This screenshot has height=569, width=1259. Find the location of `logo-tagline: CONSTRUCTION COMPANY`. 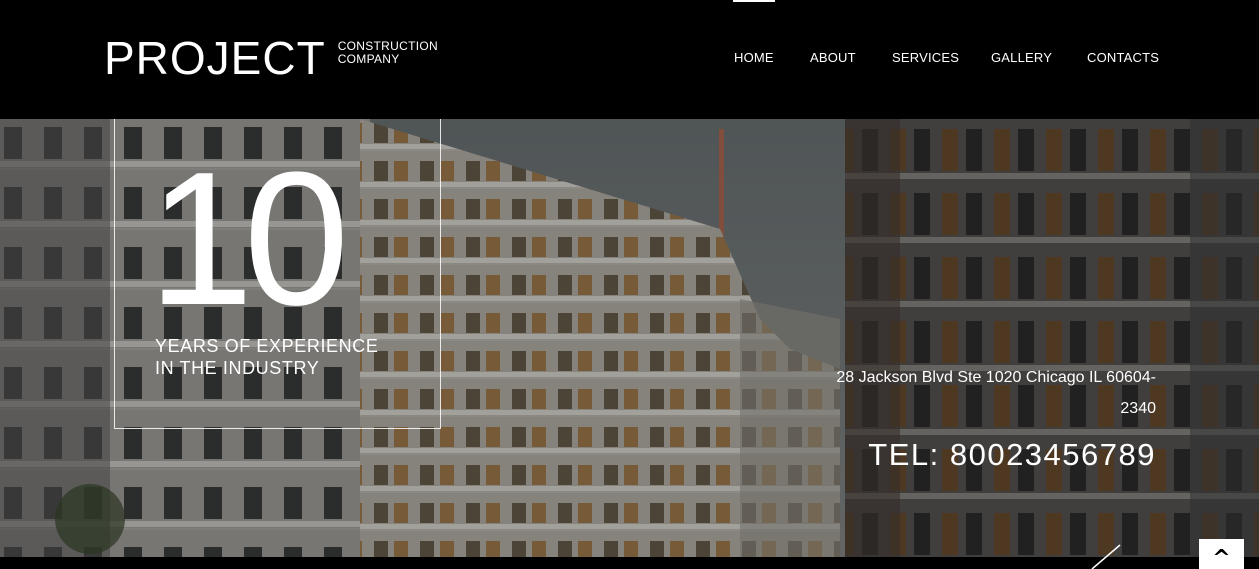

logo-tagline: CONSTRUCTION COMPANY is located at coordinates (388, 53).